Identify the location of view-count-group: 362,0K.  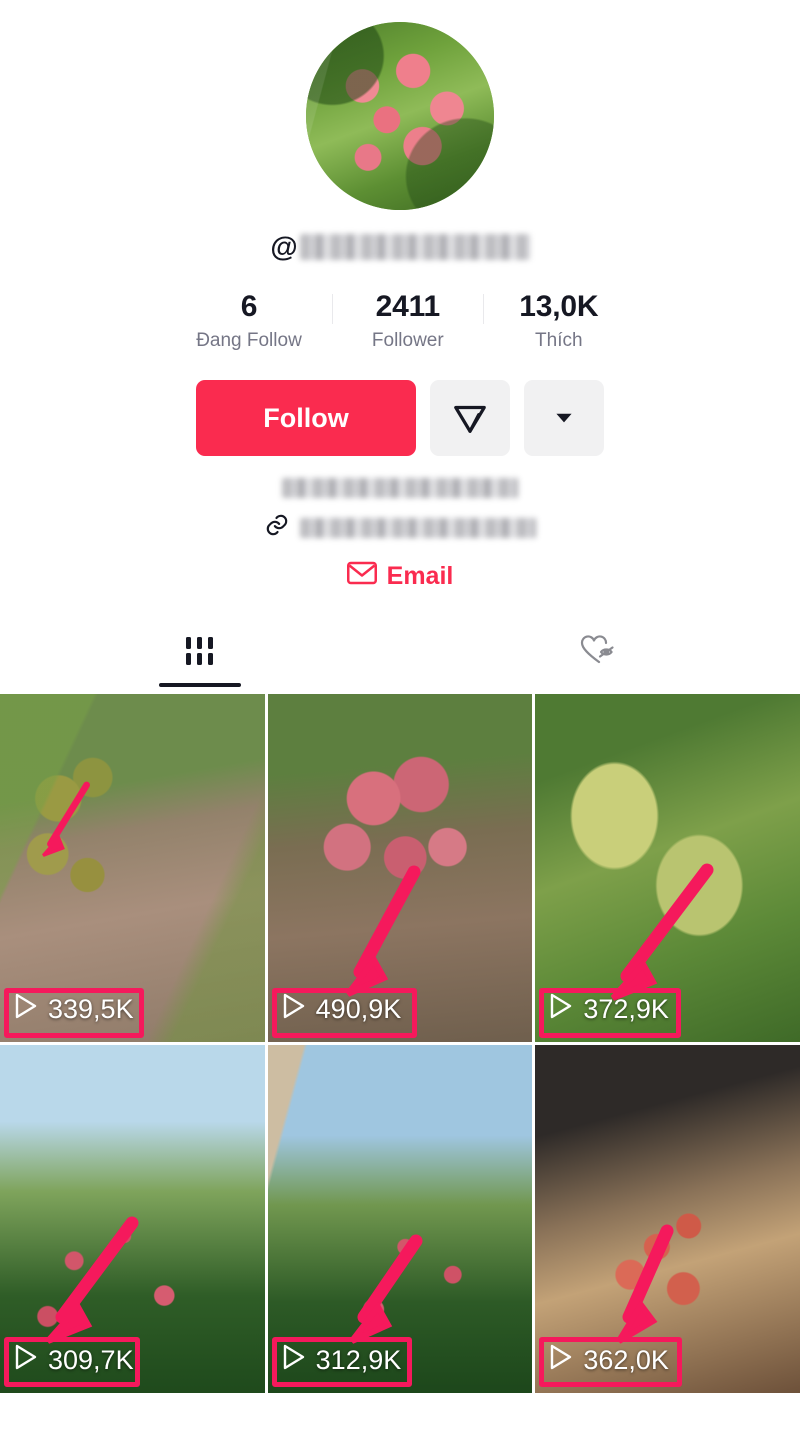
(609, 1360).